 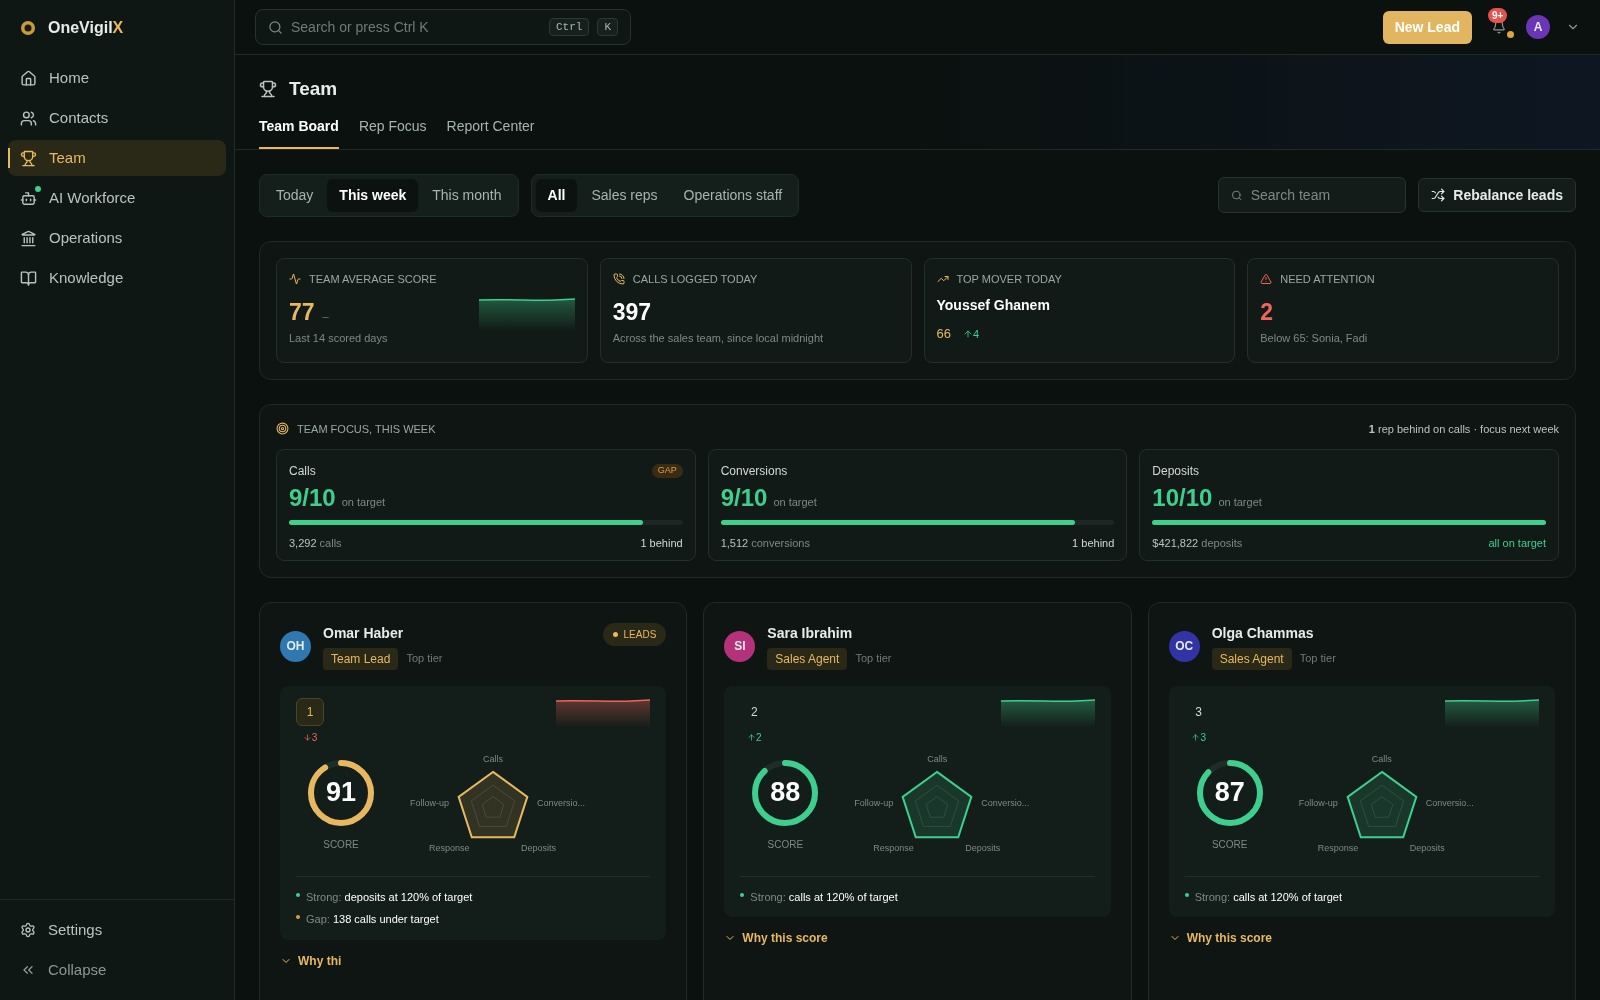 What do you see at coordinates (361, 658) in the screenshot?
I see `role-tag: Team Lead` at bounding box center [361, 658].